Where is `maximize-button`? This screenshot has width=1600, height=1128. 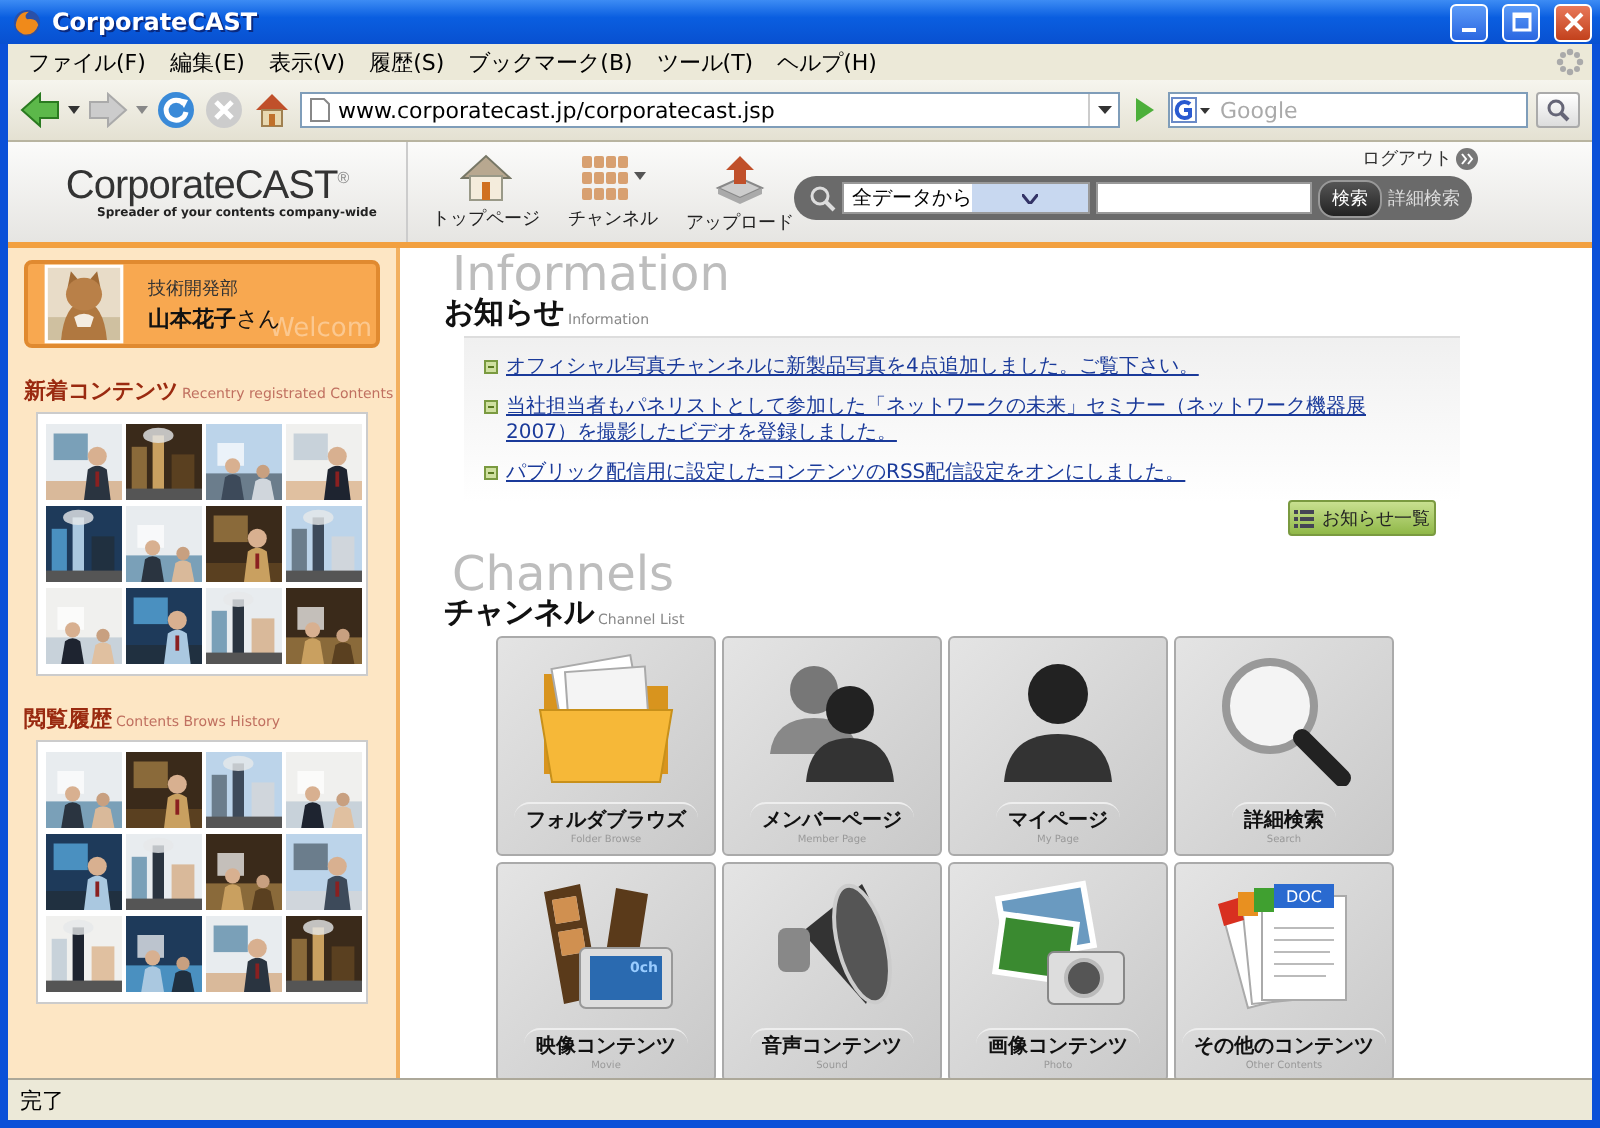 maximize-button is located at coordinates (1521, 22).